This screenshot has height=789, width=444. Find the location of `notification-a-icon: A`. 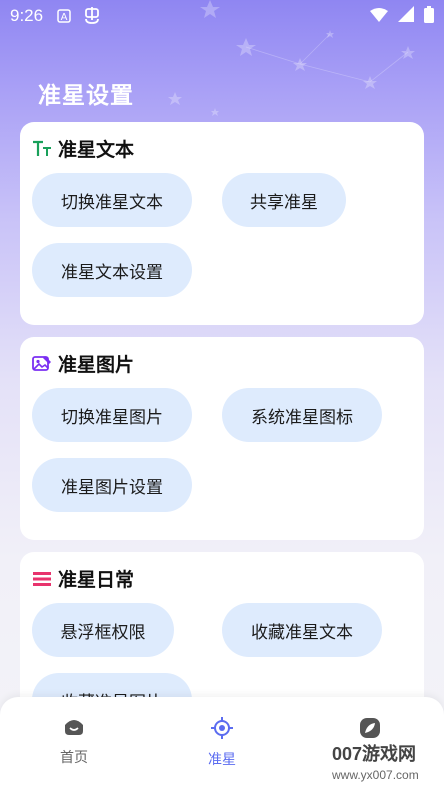

notification-a-icon: A is located at coordinates (64, 16).